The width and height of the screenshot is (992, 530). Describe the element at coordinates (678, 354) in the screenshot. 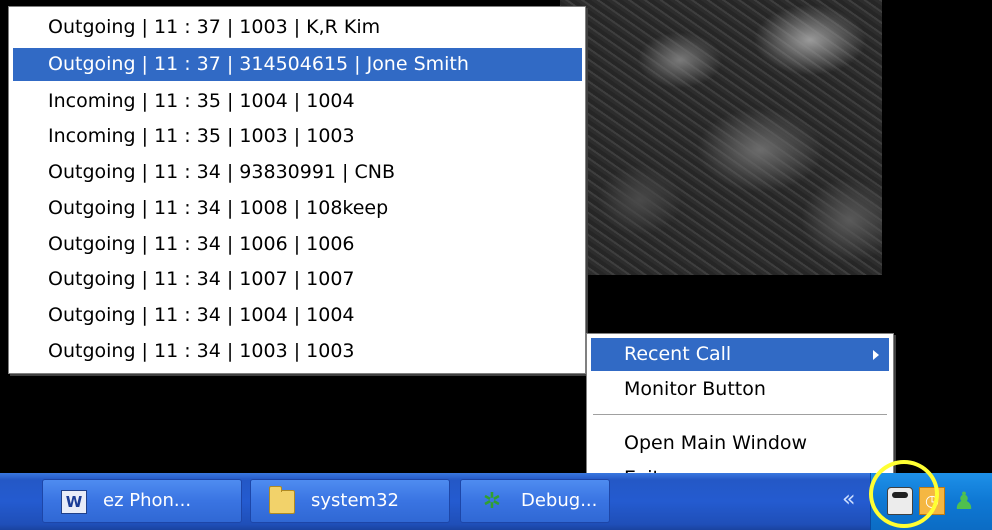

I see `recent-call-label: Recent Call` at that location.